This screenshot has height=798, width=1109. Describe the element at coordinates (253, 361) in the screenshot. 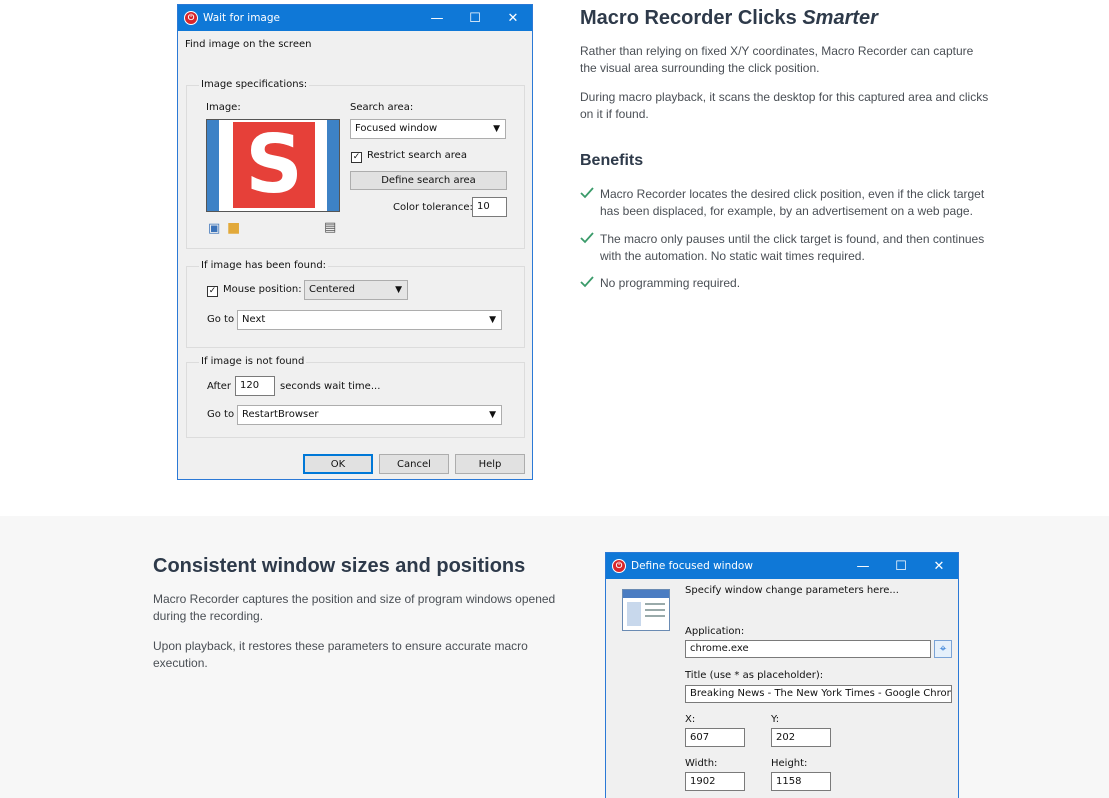

I see `not-found-legend: If image is not found` at that location.